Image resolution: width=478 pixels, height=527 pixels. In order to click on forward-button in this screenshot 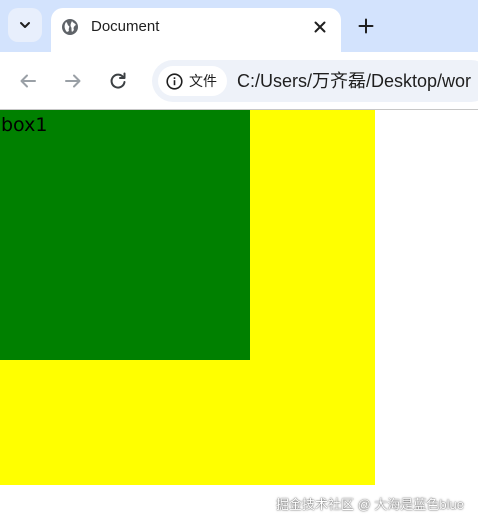, I will do `click(73, 81)`.